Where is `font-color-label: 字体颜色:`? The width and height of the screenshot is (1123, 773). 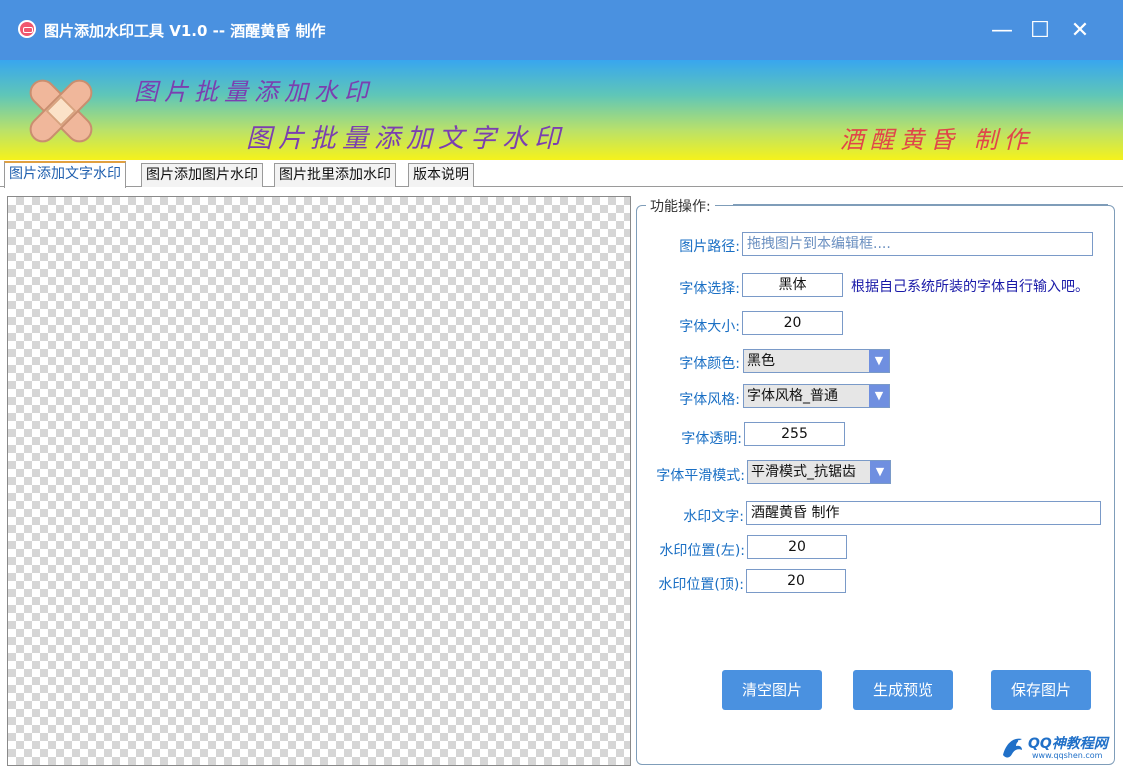 font-color-label: 字体颜色: is located at coordinates (709, 364).